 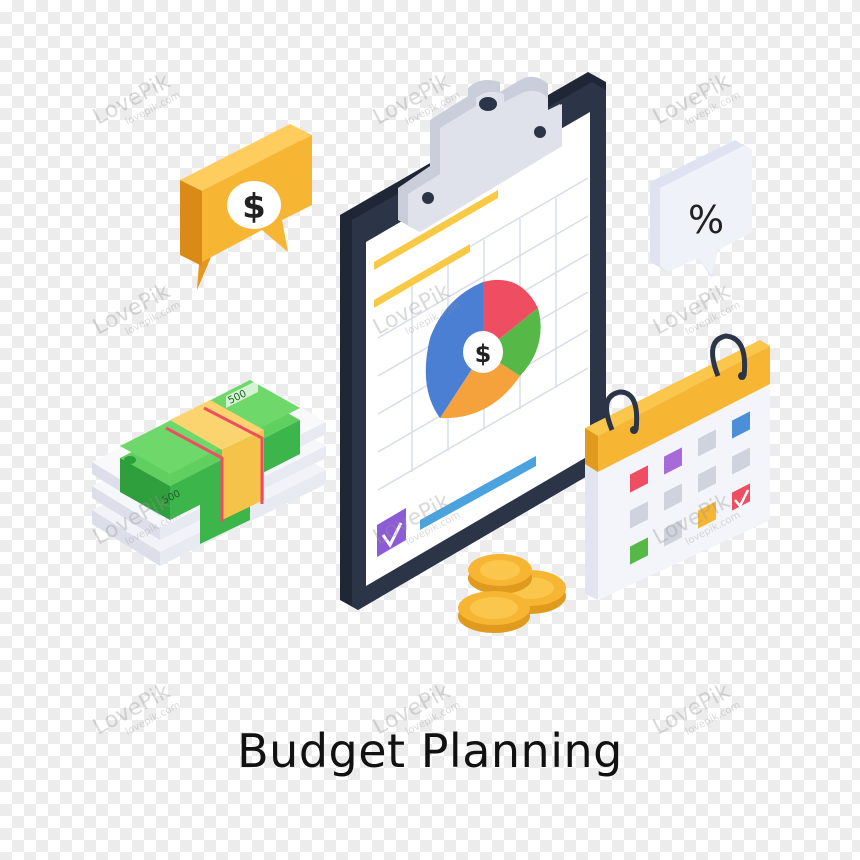 I want to click on dollar-chat-bubble-icon: $, so click(x=246, y=207).